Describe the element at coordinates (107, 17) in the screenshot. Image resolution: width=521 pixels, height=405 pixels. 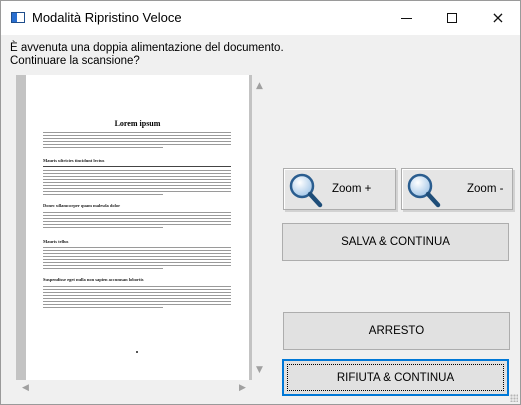
I see `window-title: Modalità Ripristino Veloce` at that location.